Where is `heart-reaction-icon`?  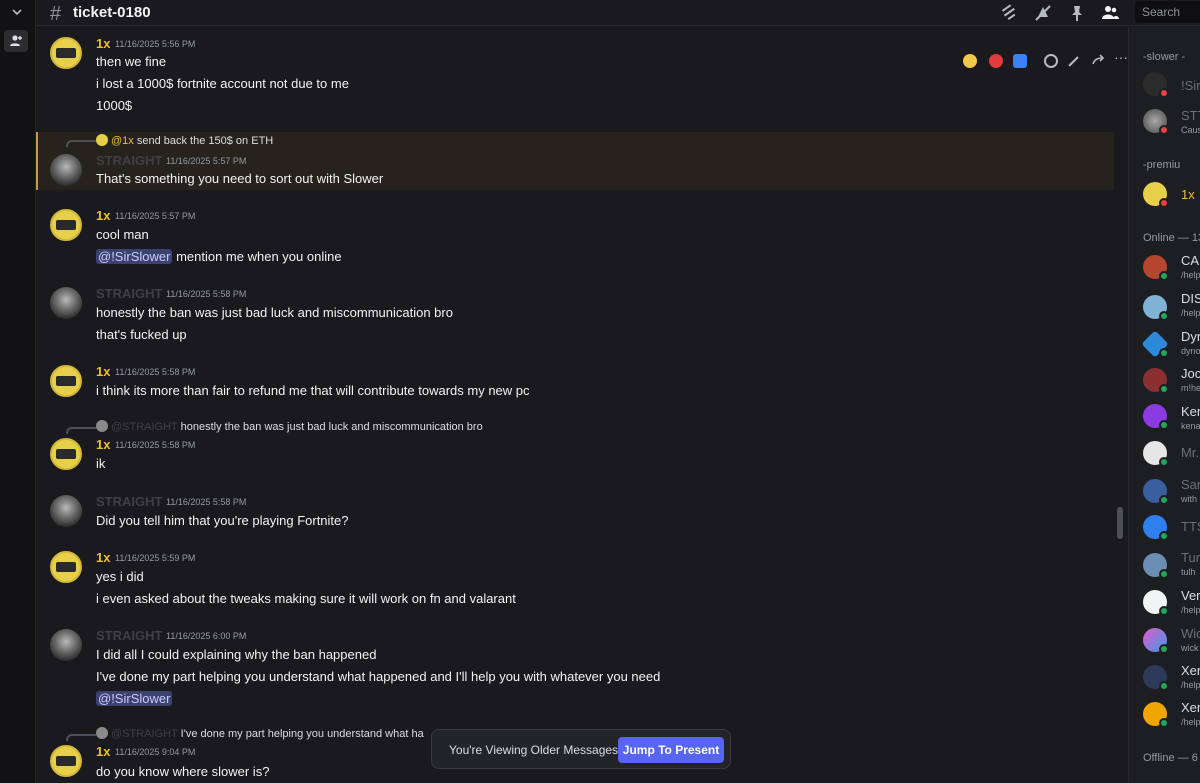 heart-reaction-icon is located at coordinates (996, 61).